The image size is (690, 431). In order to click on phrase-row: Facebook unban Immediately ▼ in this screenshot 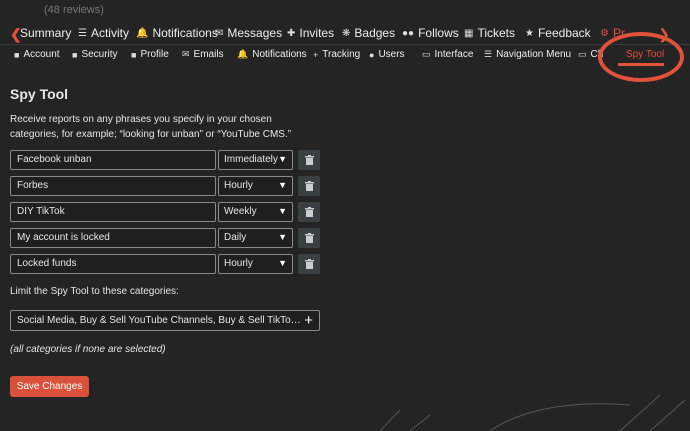, I will do `click(165, 160)`.